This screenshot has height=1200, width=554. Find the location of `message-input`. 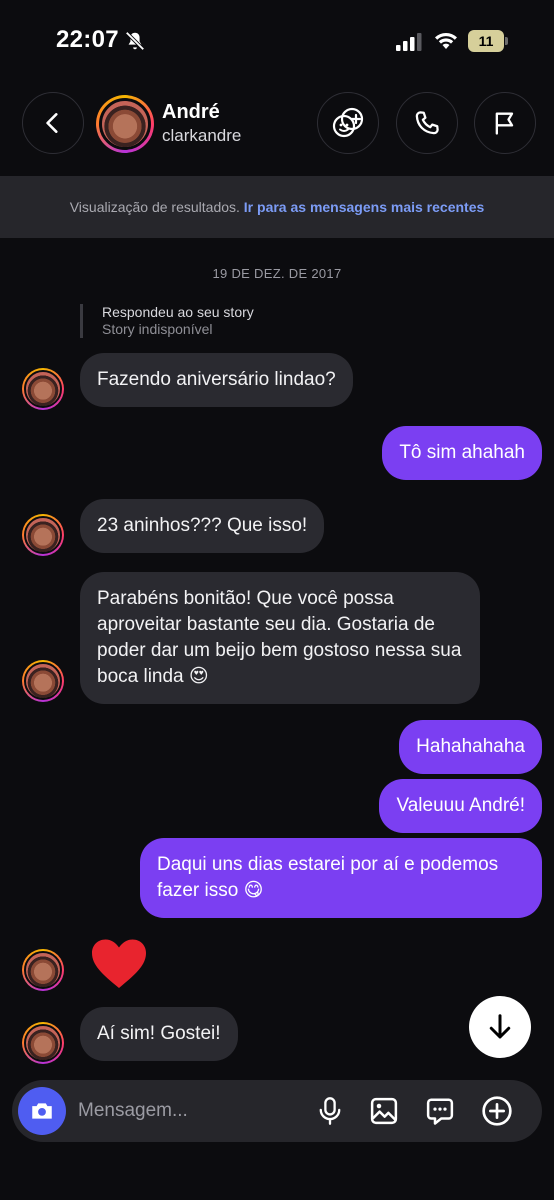

message-input is located at coordinates (188, 1111).